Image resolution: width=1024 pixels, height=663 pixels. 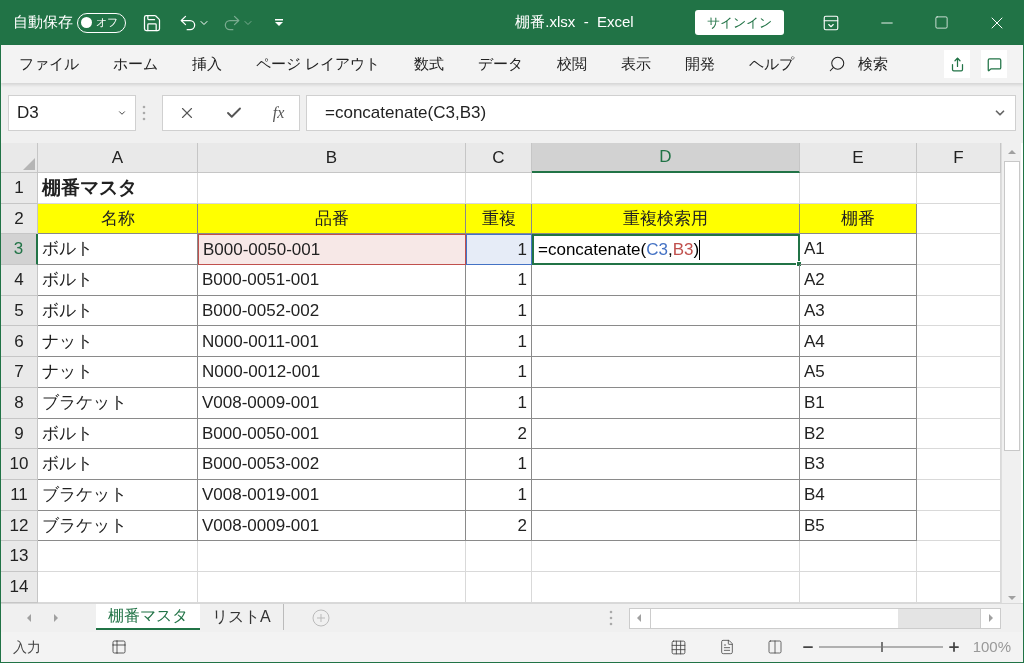 I want to click on page-layout-icon, so click(x=726, y=647).